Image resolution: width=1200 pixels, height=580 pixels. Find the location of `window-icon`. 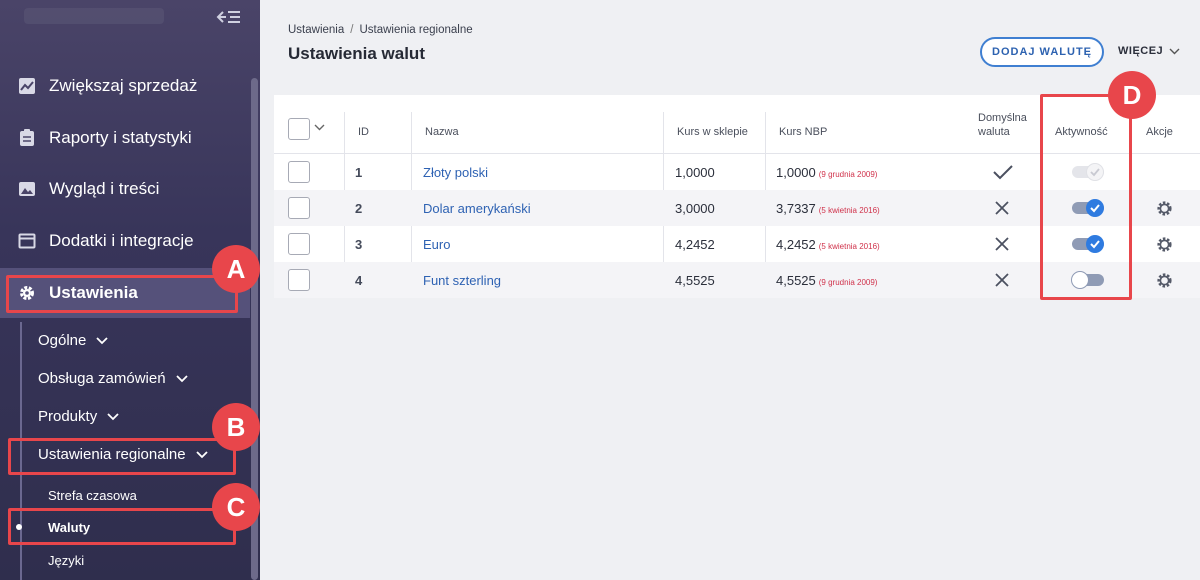

window-icon is located at coordinates (27, 241).